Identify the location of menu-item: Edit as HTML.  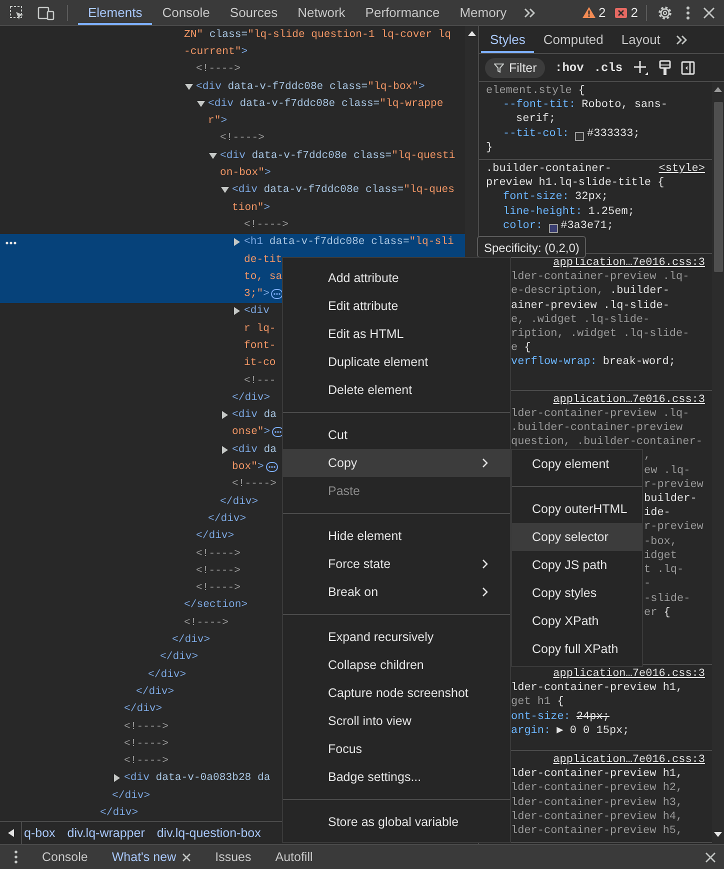
(396, 334).